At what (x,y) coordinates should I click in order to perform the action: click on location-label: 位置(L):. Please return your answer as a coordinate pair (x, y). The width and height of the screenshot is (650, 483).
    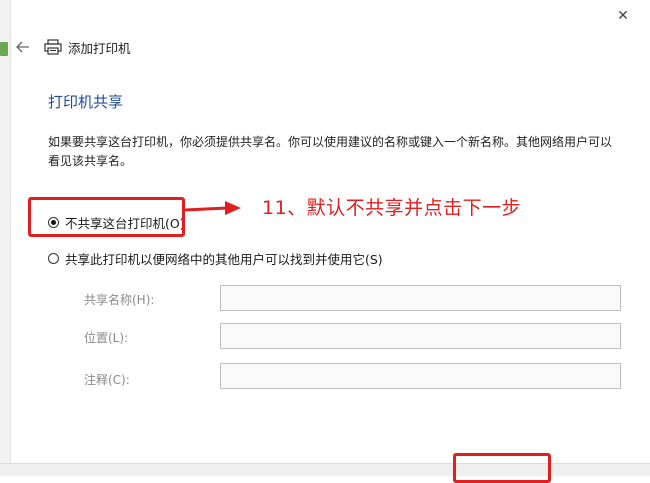
    Looking at the image, I should click on (106, 338).